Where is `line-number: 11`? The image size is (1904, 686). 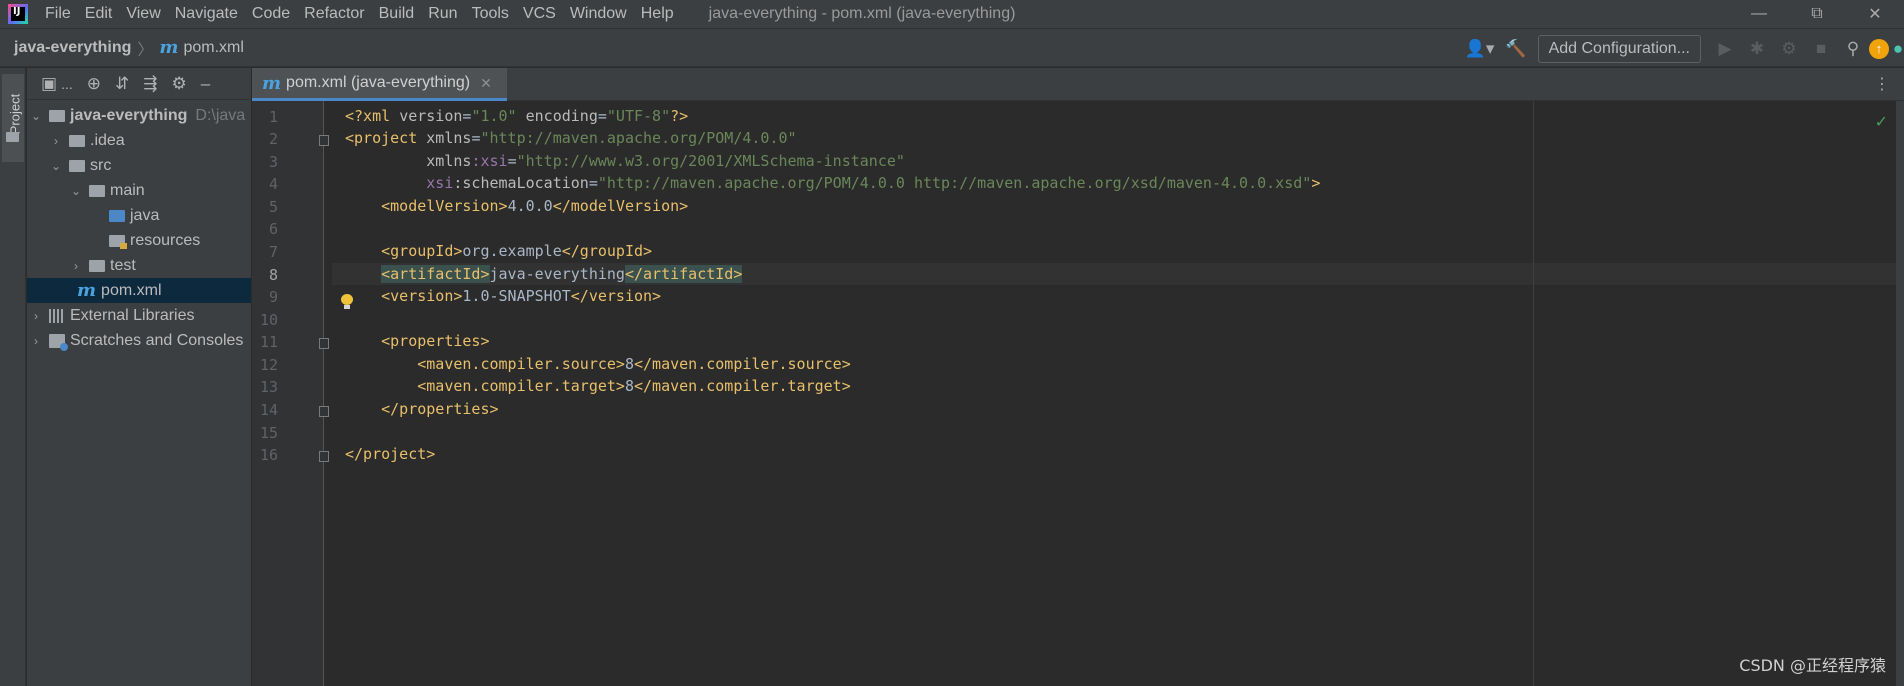
line-number: 11 is located at coordinates (268, 342).